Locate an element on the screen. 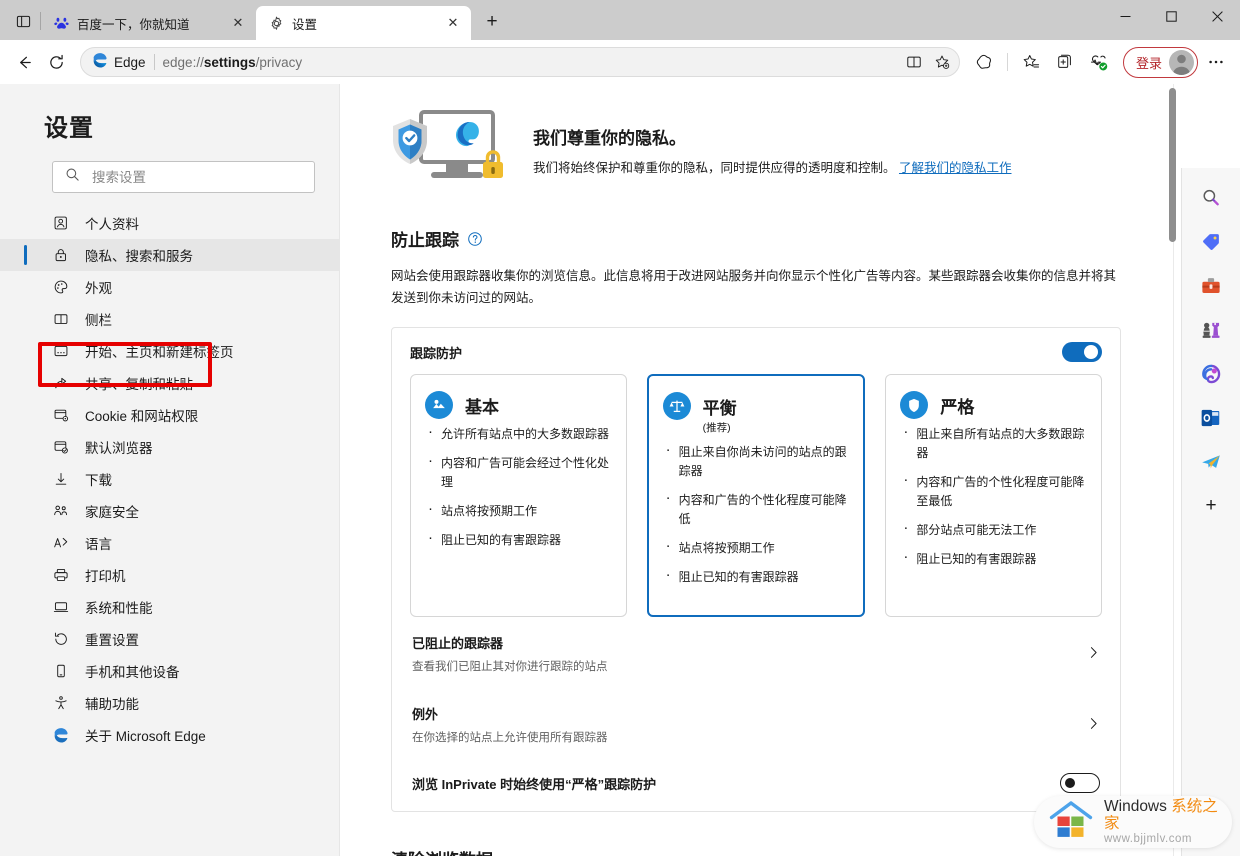 This screenshot has width=1240, height=856. browser-toolbar: Edge edge://settings/privacy 登录 is located at coordinates (620, 62).